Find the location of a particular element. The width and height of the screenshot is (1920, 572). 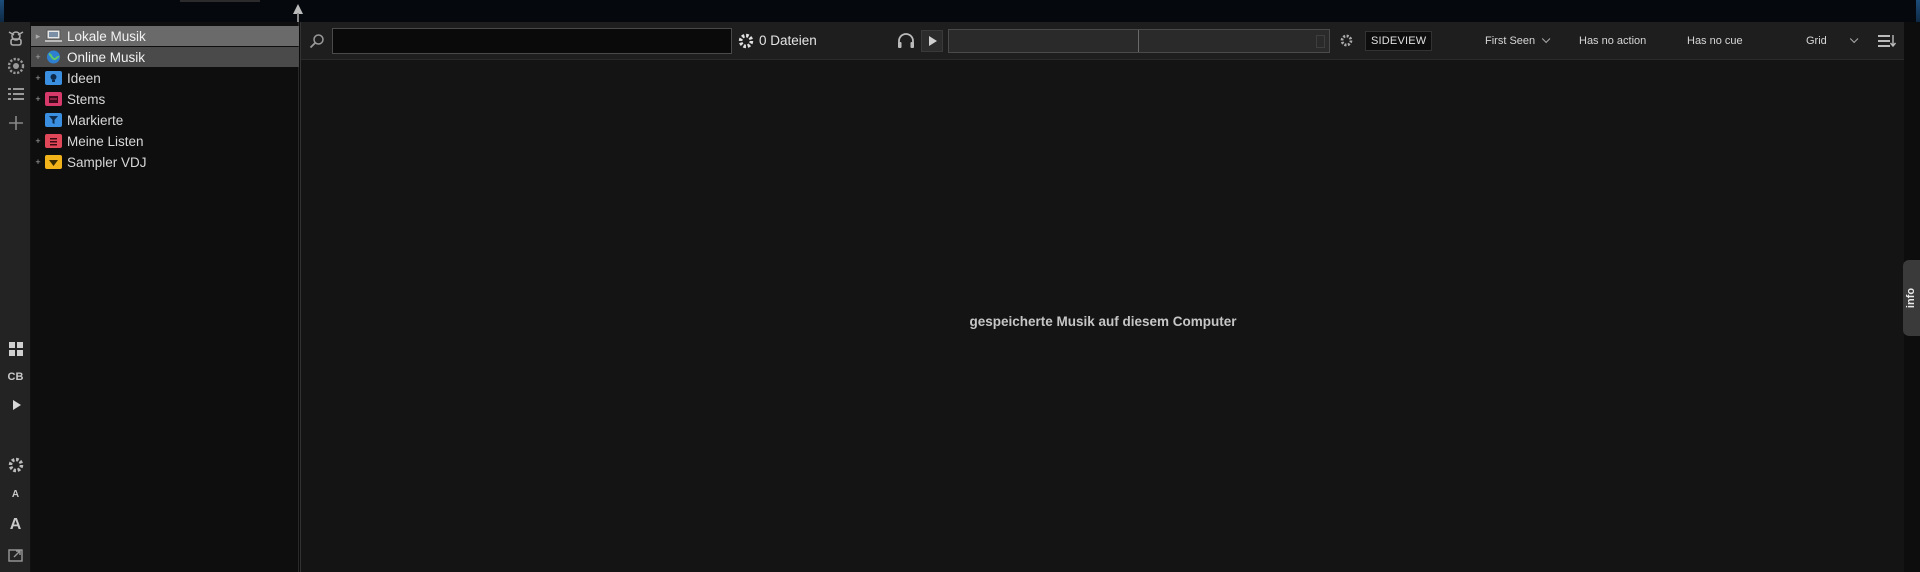

tree-item-label: Lokale Musik is located at coordinates (106, 36).